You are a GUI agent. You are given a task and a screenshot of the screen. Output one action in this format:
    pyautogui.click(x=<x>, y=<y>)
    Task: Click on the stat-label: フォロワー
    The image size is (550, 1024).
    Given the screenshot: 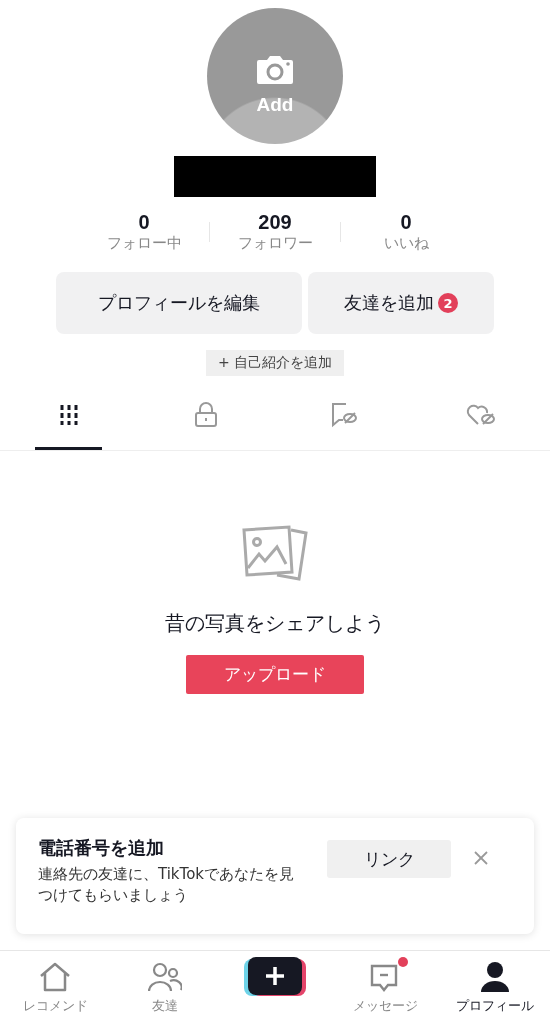 What is the action you would take?
    pyautogui.click(x=275, y=243)
    